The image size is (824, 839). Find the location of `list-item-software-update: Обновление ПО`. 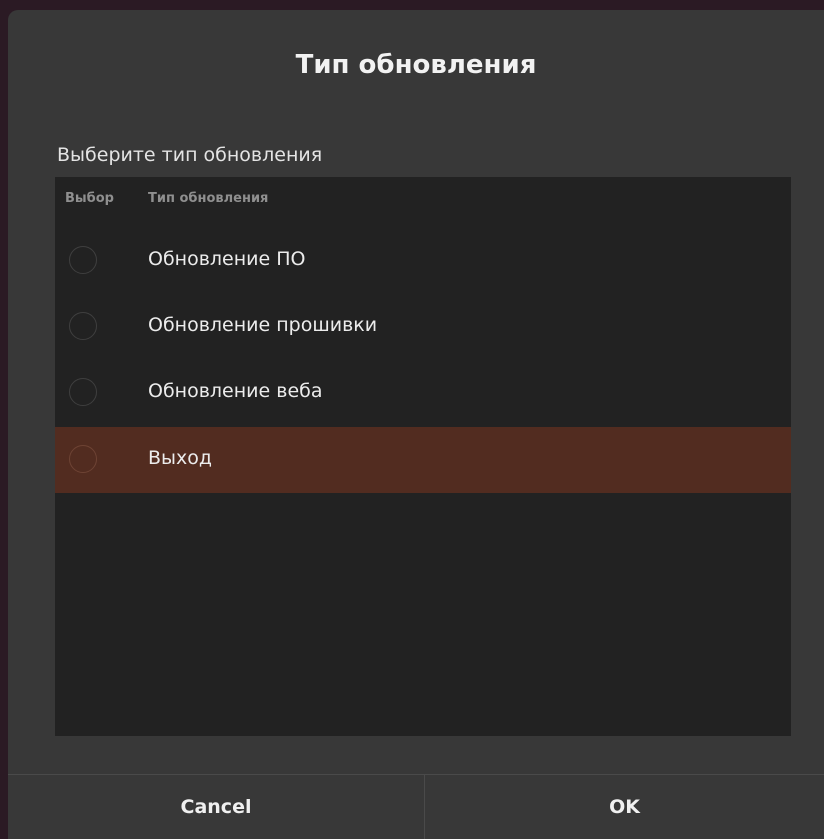

list-item-software-update: Обновление ПО is located at coordinates (423, 261).